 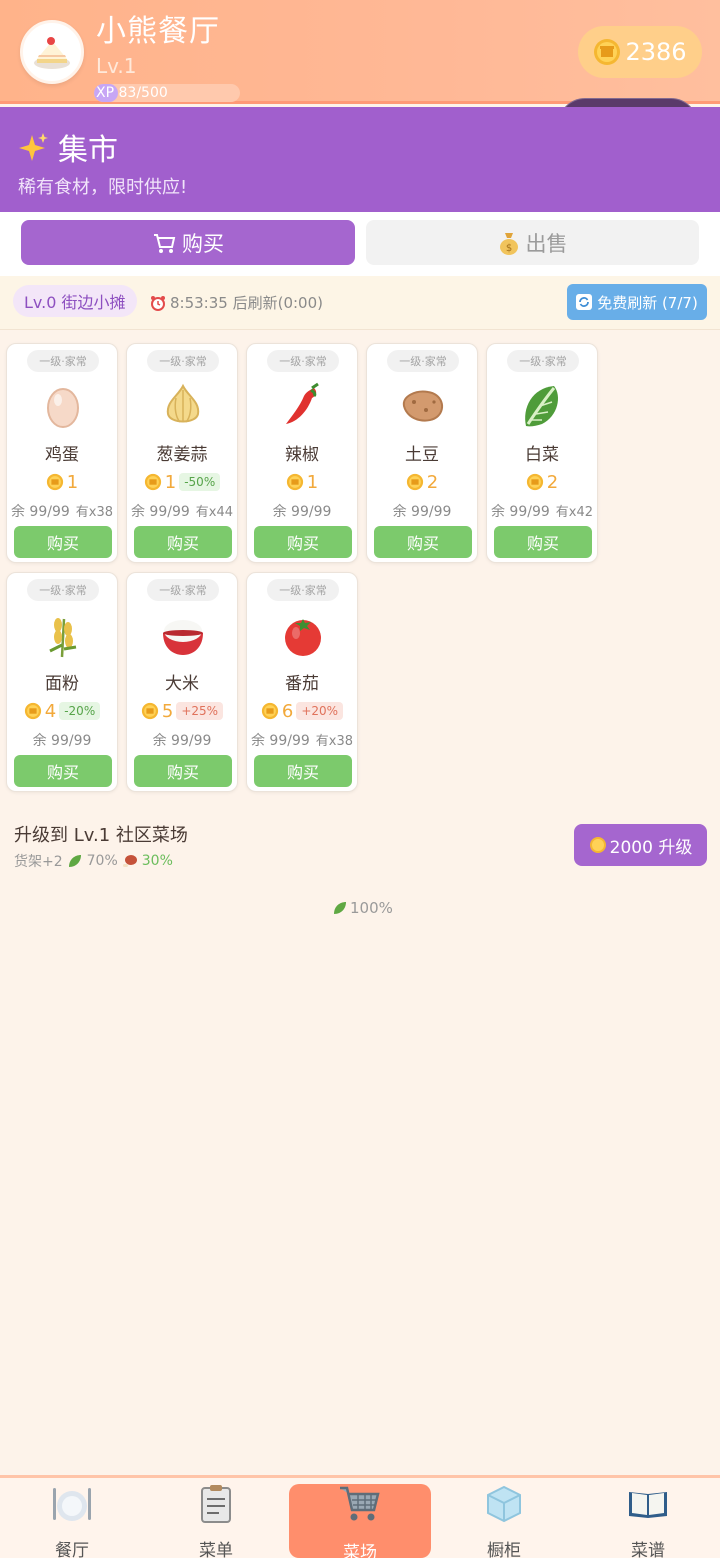 What do you see at coordinates (88, 150) in the screenshot?
I see `market-title: 集市` at bounding box center [88, 150].